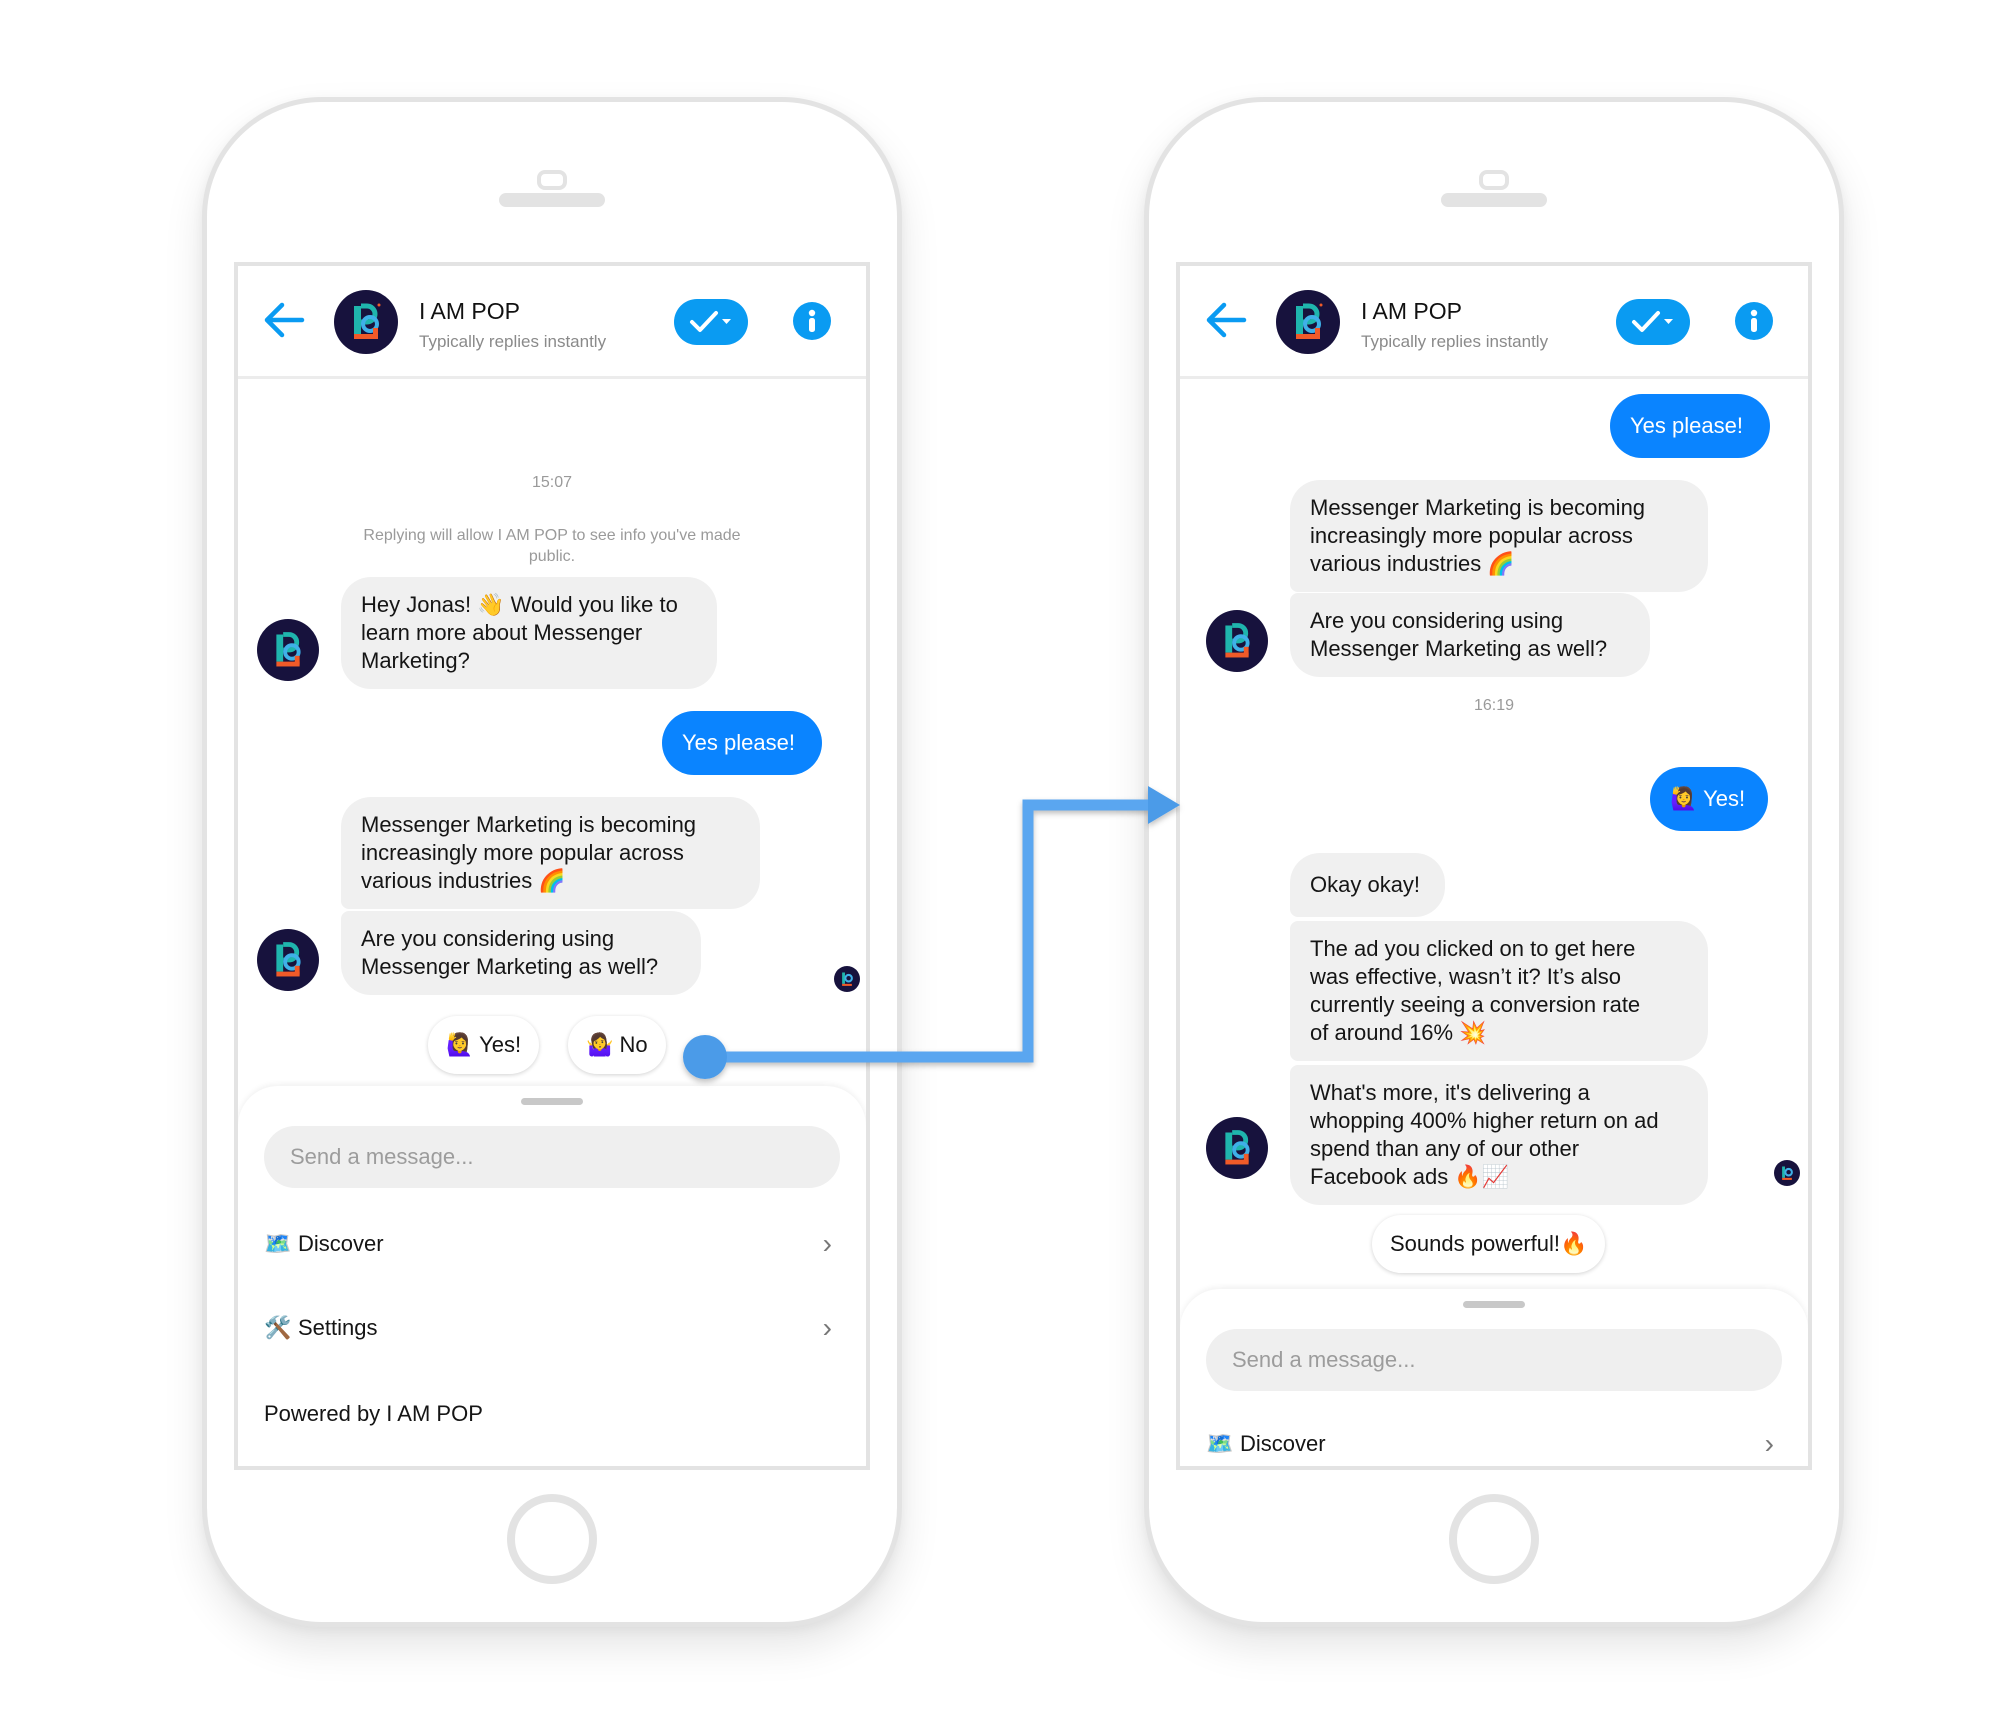 This screenshot has width=2000, height=1724. Describe the element at coordinates (278, 1327) in the screenshot. I see `tools-icon: 🛠️` at that location.